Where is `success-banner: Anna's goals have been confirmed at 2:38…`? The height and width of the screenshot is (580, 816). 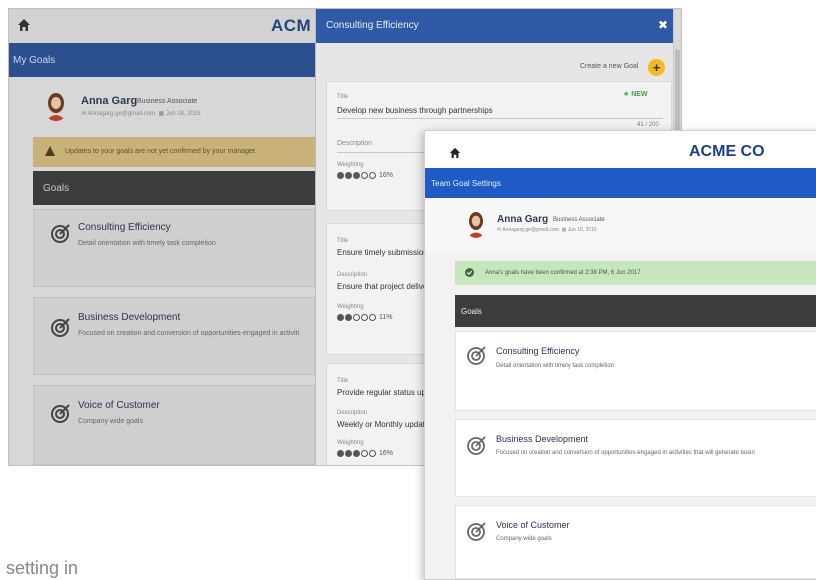 success-banner: Anna's goals have been confirmed at 2:38… is located at coordinates (635, 273).